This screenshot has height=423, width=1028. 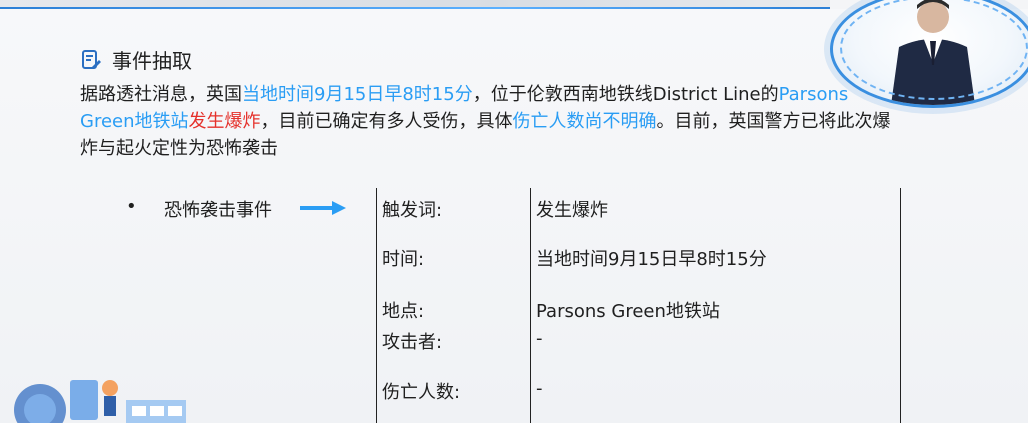 What do you see at coordinates (651, 259) in the screenshot?
I see `field-value-time: 当地时间9月15日早8时15分` at bounding box center [651, 259].